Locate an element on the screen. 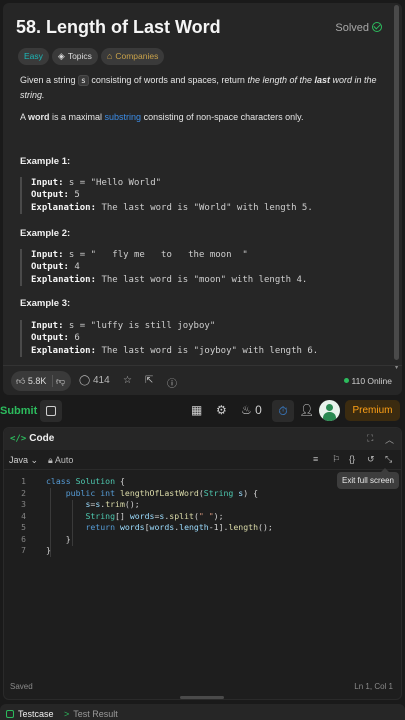 The image size is (405, 720). code-tab-label: Code is located at coordinates (42, 438).